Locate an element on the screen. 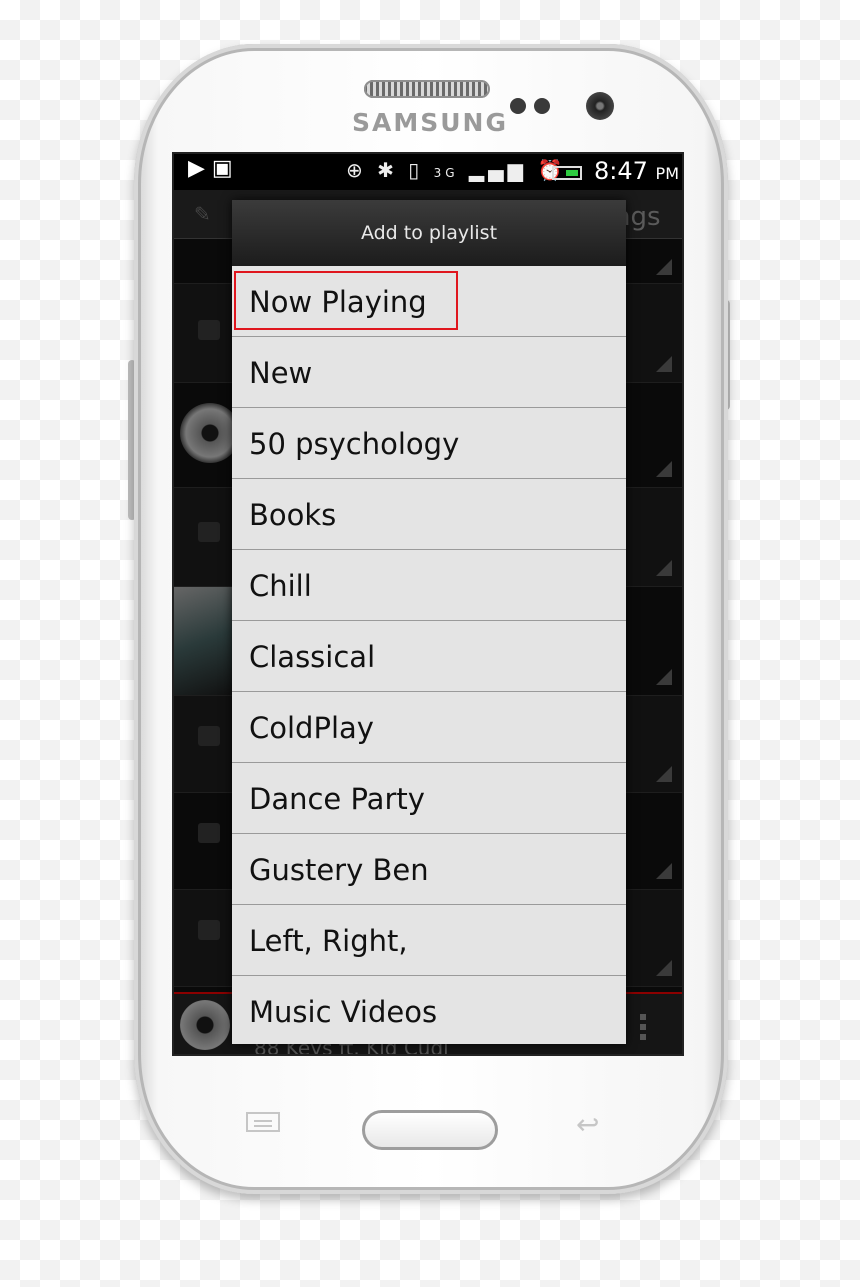  album-disc-icon is located at coordinates (210, 433).